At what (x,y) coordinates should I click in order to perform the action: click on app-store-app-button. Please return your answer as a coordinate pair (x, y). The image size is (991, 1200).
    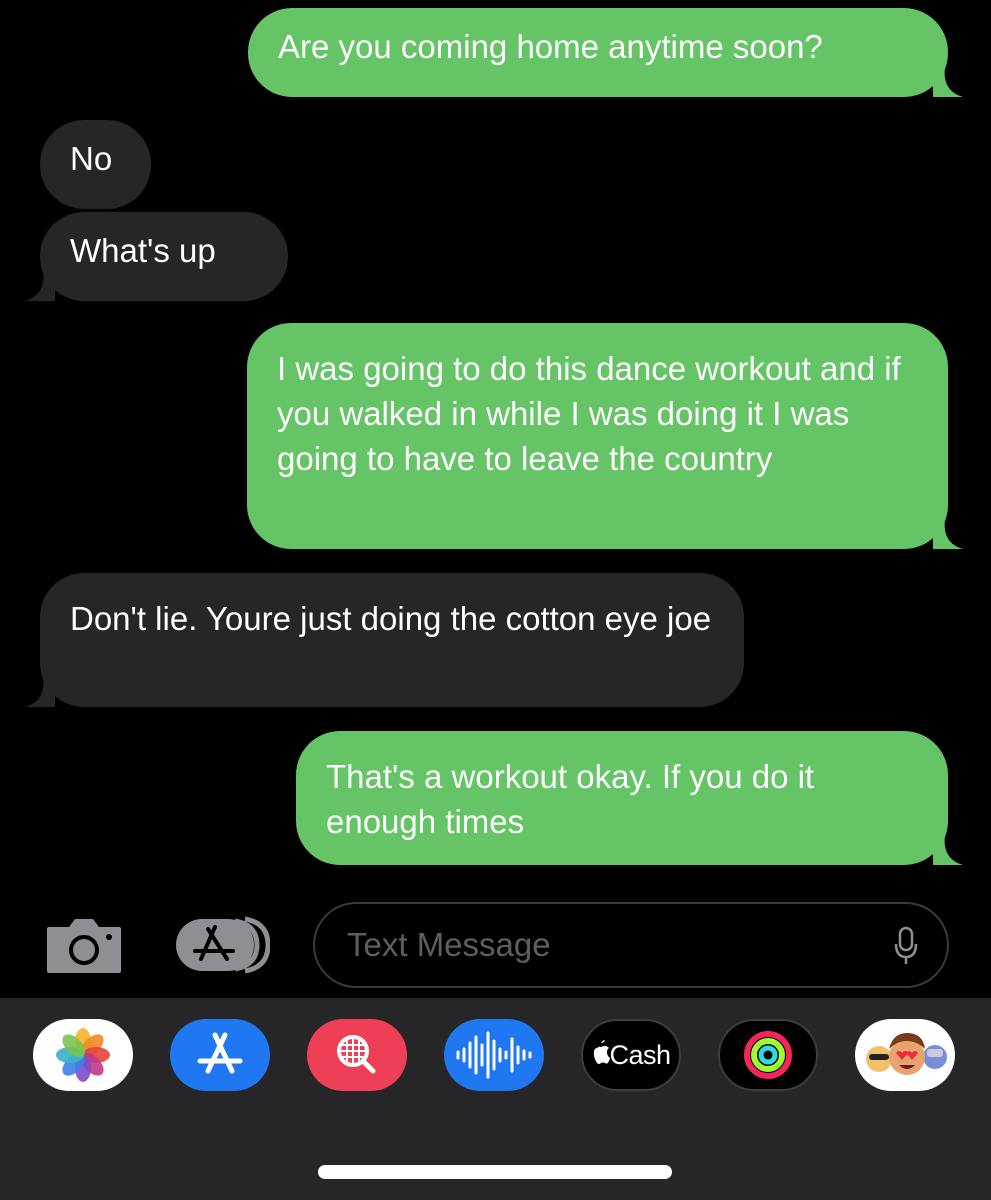
    Looking at the image, I should click on (220, 1055).